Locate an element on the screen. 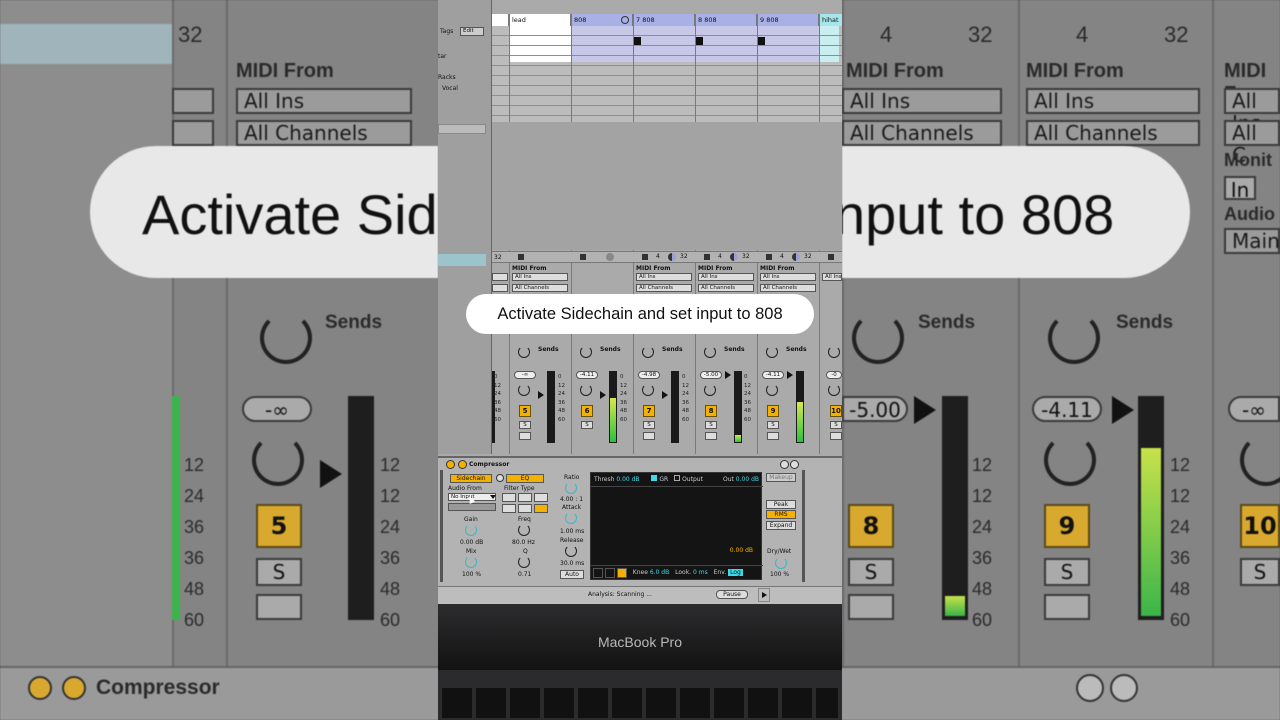  volume-field: -0 is located at coordinates (834, 375).